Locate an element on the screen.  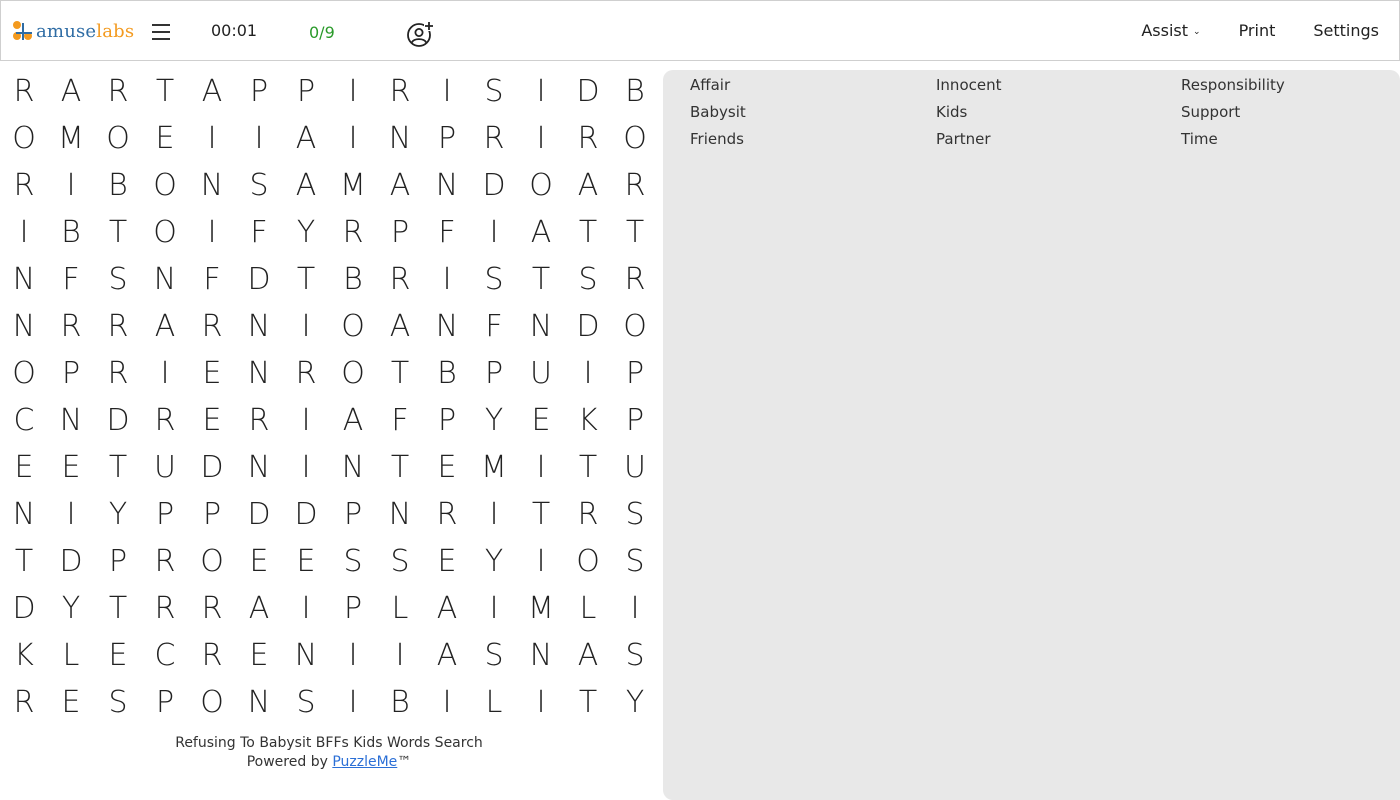
grid-cell: C is located at coordinates (165, 655).